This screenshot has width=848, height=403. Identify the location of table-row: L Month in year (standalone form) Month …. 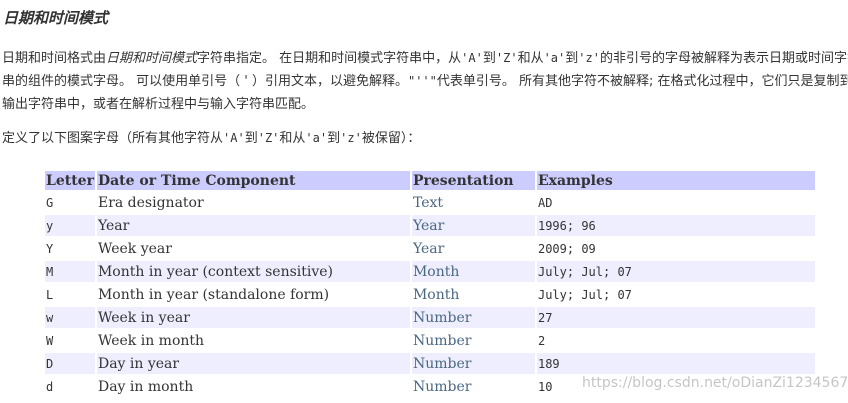
(430, 294).